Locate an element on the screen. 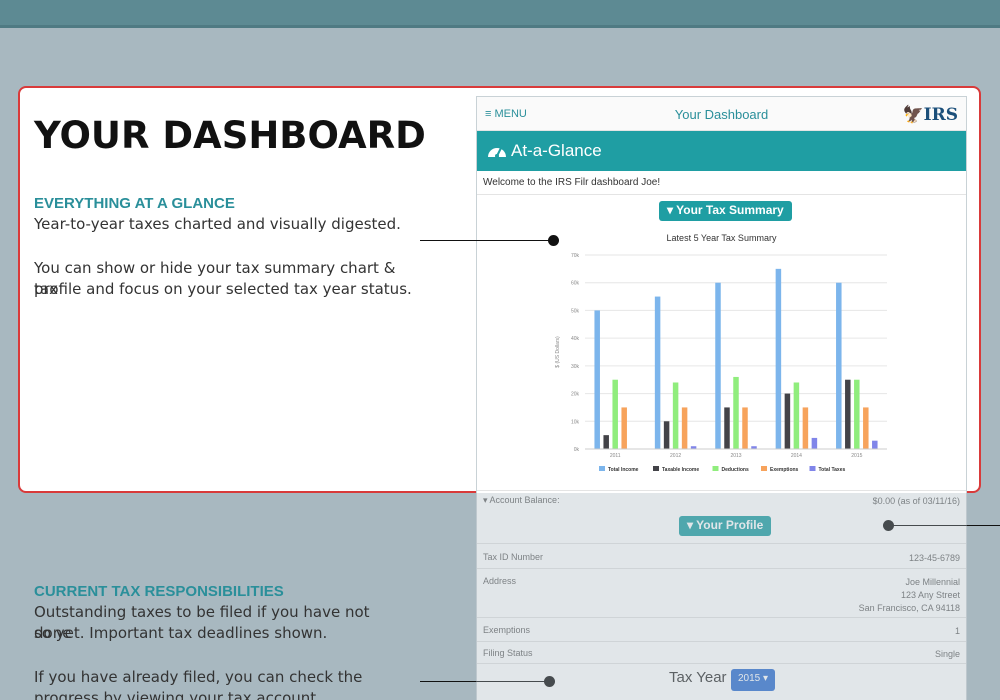 The width and height of the screenshot is (1000, 700). y-axis-label: $ (US Dollars) is located at coordinates (558, 352).